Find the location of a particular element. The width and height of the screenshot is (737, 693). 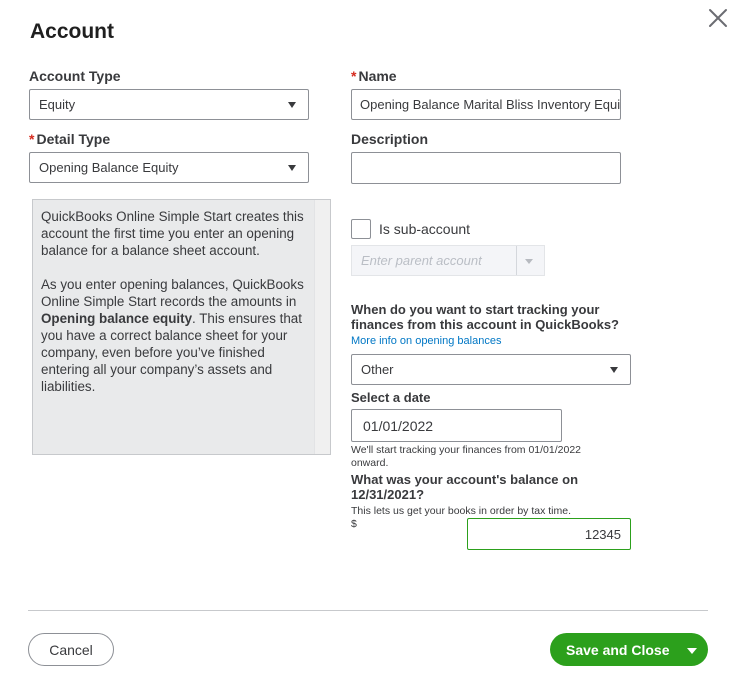

parent-account-select: Enter parent account is located at coordinates (448, 260).